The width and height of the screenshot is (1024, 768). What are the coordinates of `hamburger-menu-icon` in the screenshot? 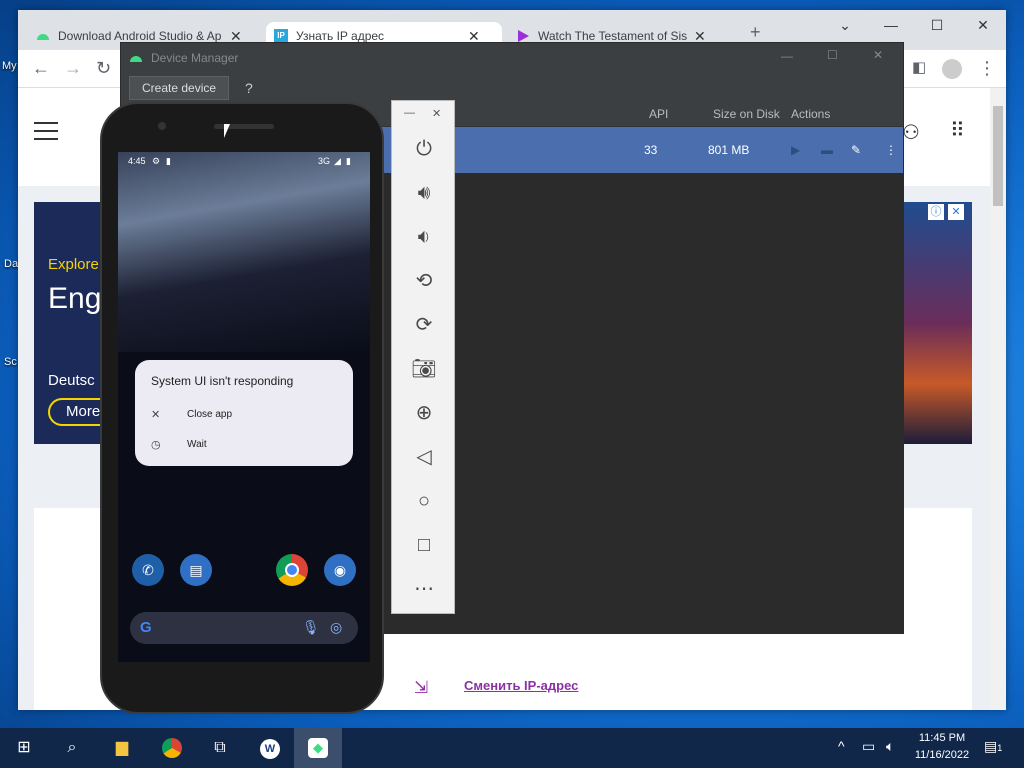 It's located at (46, 131).